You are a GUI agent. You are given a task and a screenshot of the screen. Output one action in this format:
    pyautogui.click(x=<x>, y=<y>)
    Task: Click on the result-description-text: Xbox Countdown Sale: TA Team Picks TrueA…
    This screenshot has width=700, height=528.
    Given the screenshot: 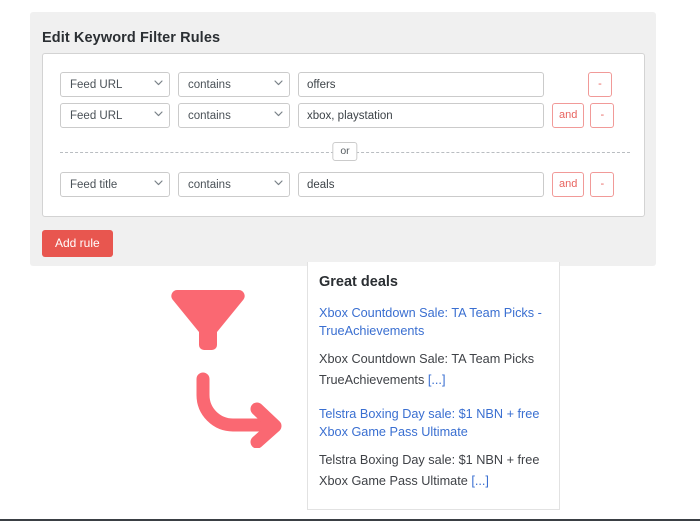 What is the action you would take?
    pyautogui.click(x=427, y=369)
    